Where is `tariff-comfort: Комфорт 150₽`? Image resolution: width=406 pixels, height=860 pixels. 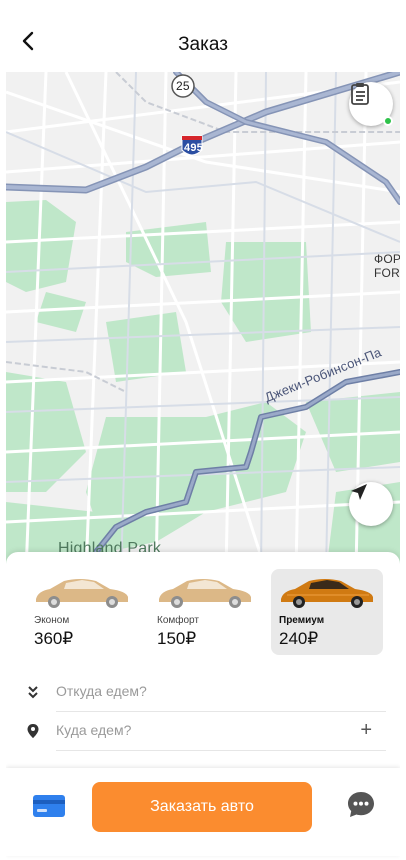 tariff-comfort: Комфорт 150₽ is located at coordinates (205, 612).